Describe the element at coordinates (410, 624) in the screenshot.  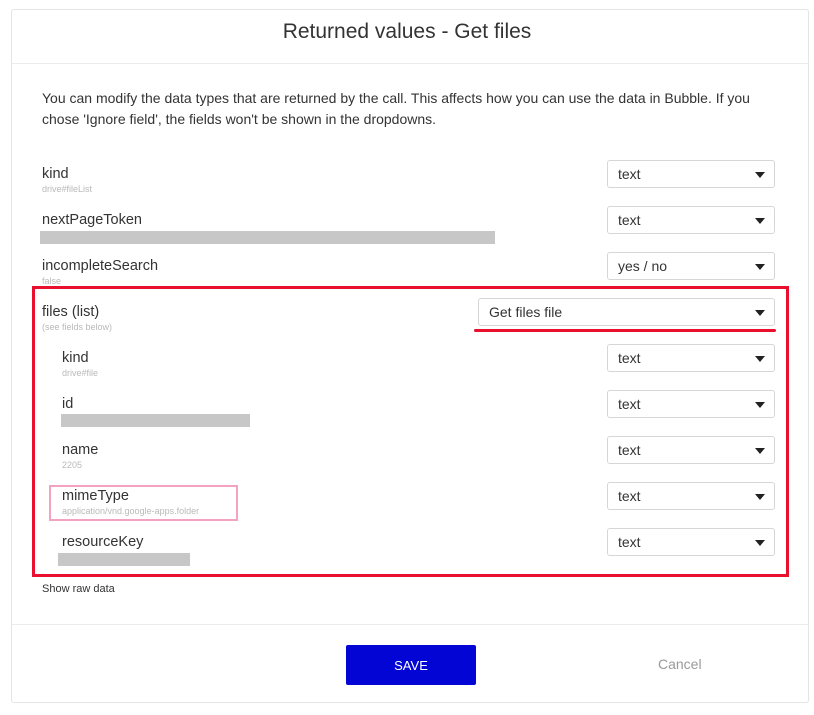
I see `footer-divider` at that location.